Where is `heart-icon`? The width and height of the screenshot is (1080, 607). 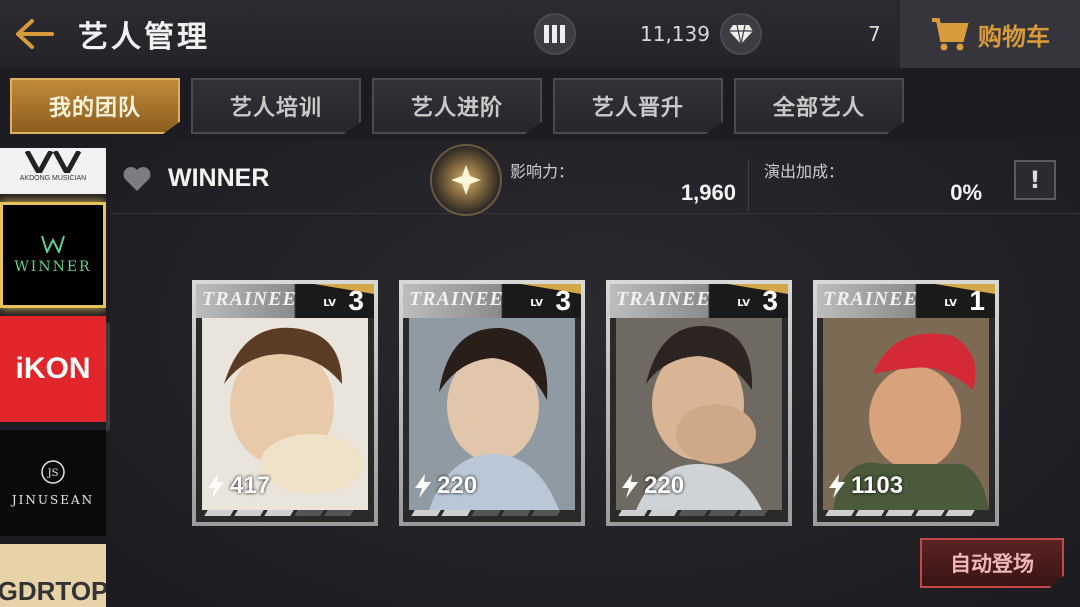 heart-icon is located at coordinates (137, 179).